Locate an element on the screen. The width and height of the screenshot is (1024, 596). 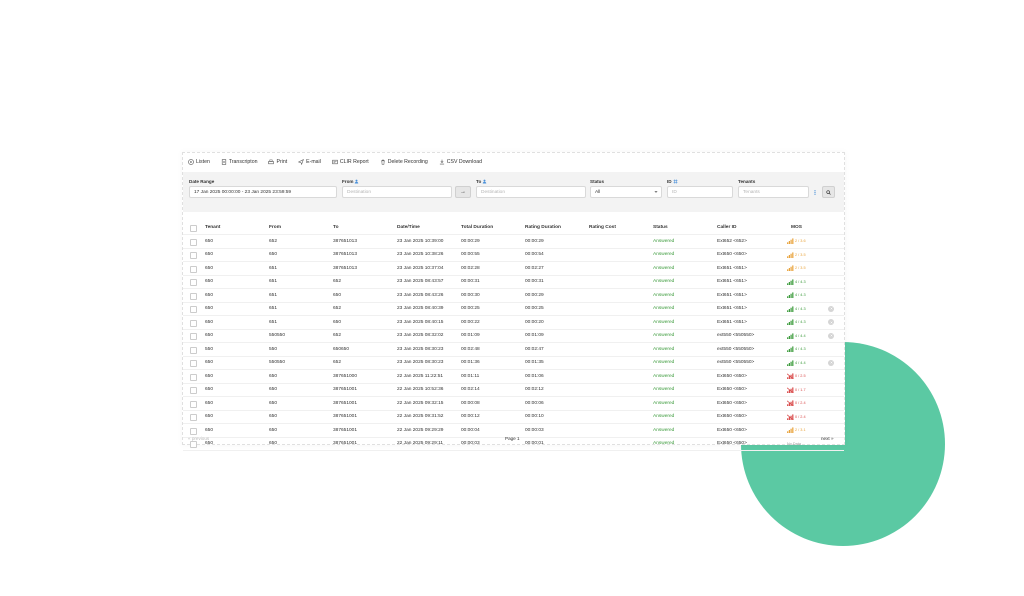
select-all-checkbox is located at coordinates (193, 228).